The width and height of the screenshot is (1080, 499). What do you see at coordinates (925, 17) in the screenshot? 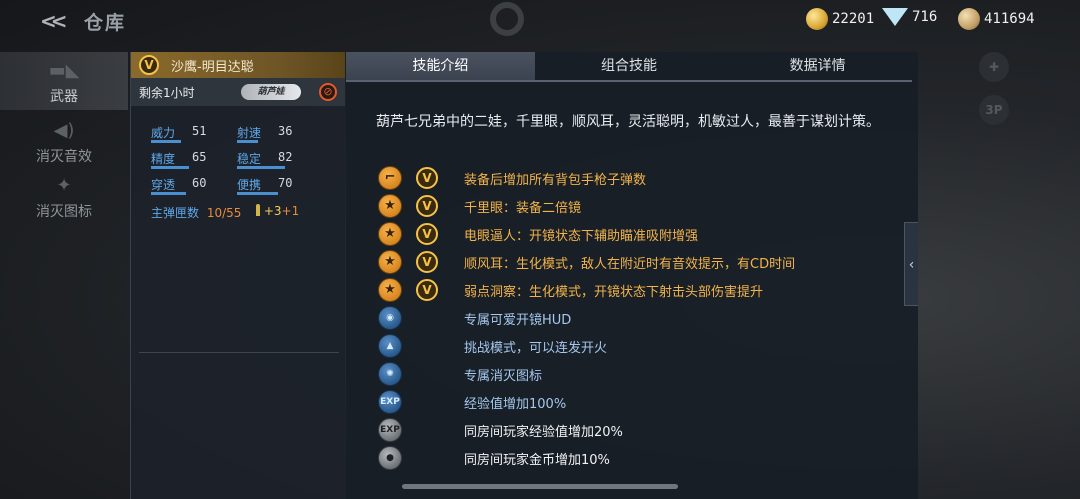
I see `diamond-amount: 716` at bounding box center [925, 17].